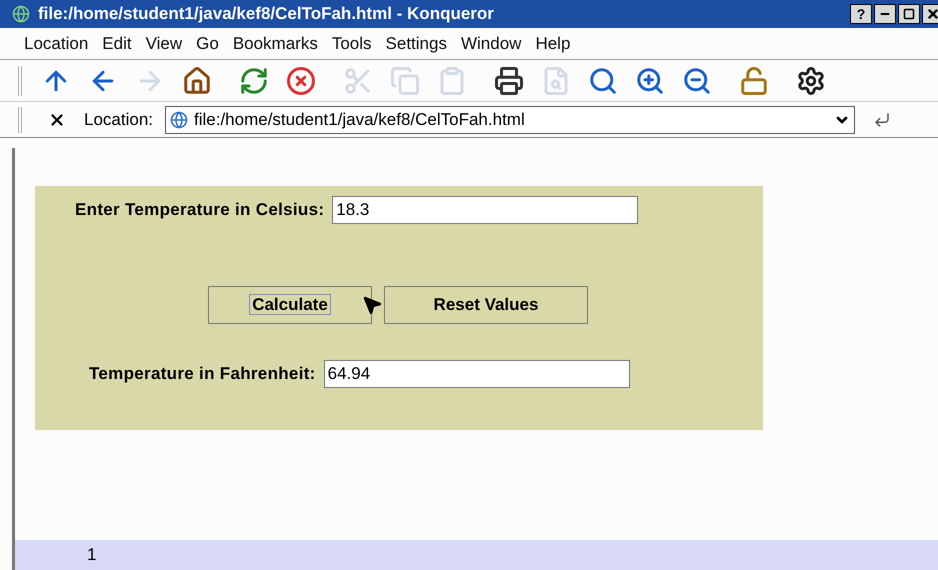  Describe the element at coordinates (510, 120) in the screenshot. I see `location-field: file:/home/student1/java/kef8/CelToFah.html` at that location.